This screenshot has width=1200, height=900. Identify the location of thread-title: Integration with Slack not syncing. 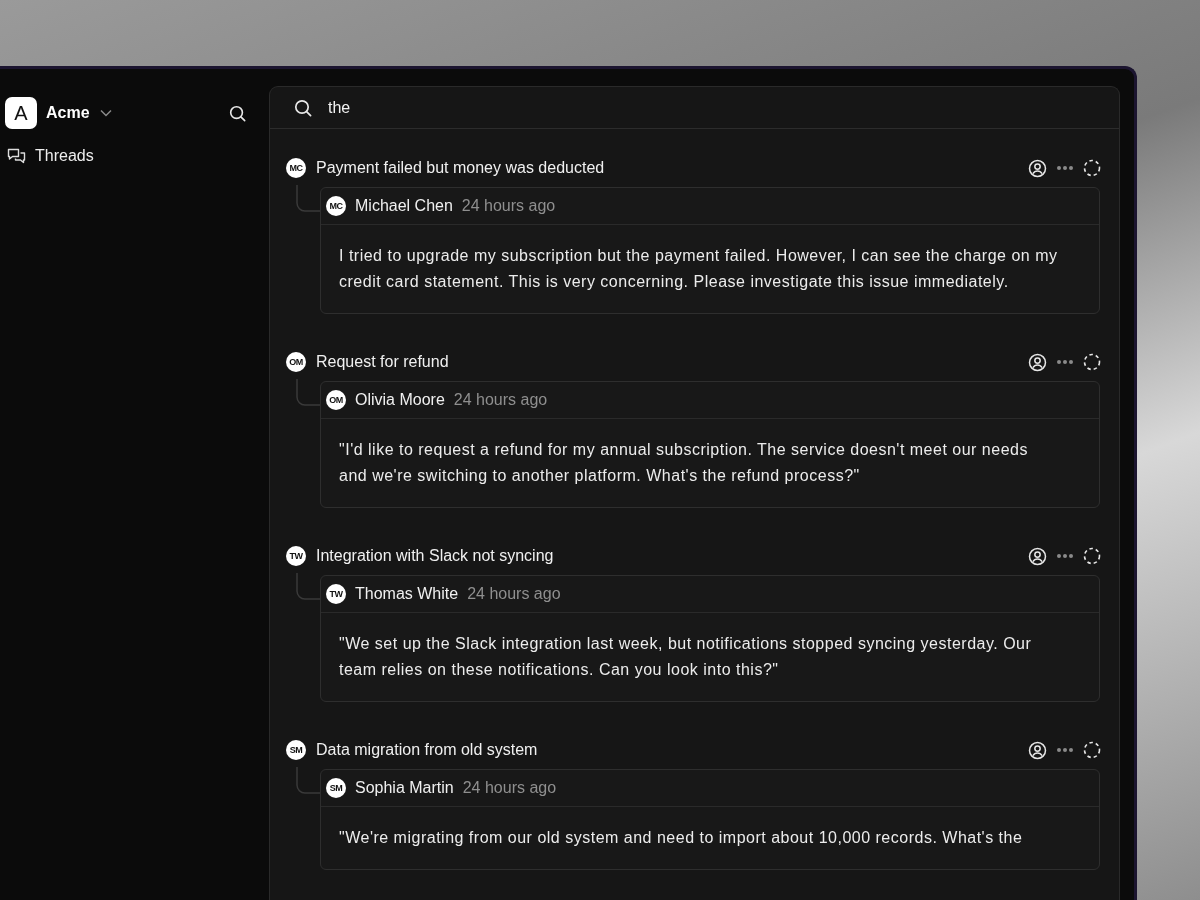
(435, 556).